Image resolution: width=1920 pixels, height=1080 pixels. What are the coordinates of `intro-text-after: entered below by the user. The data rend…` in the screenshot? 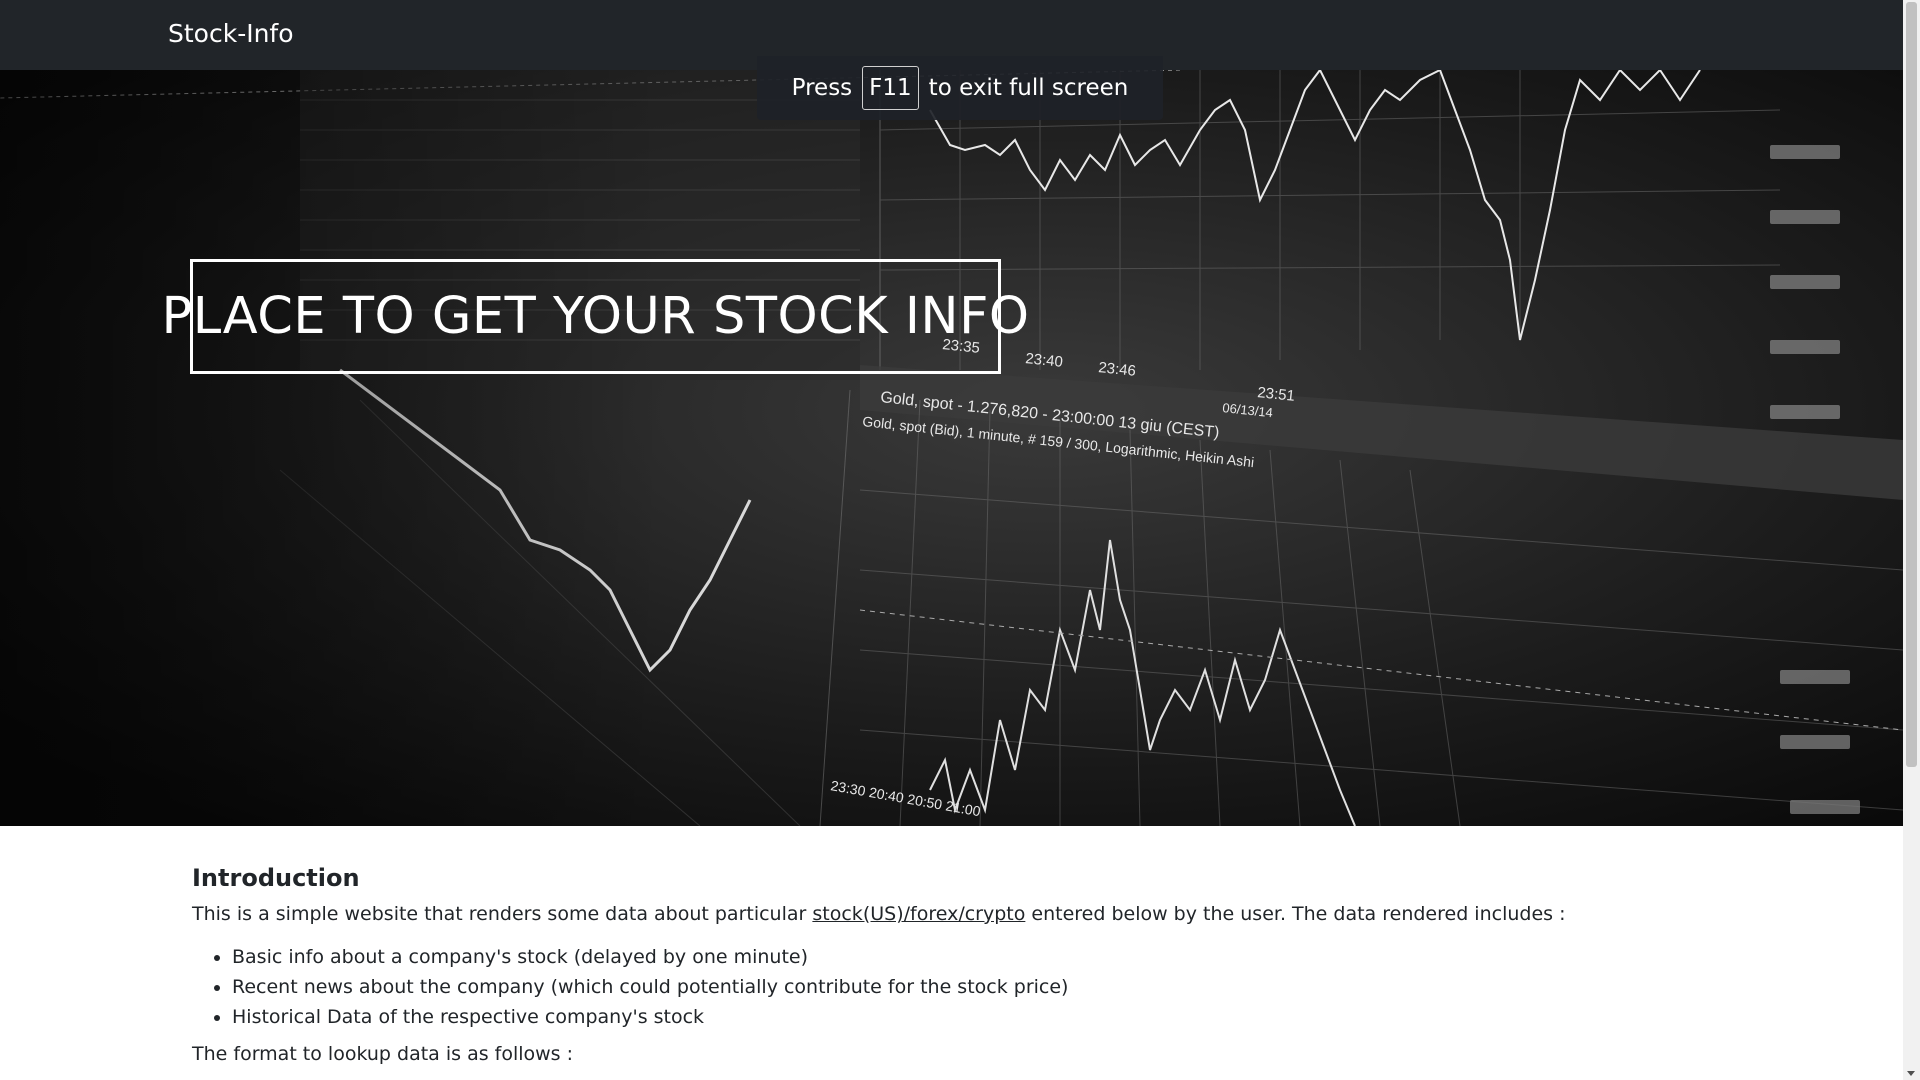 It's located at (1295, 914).